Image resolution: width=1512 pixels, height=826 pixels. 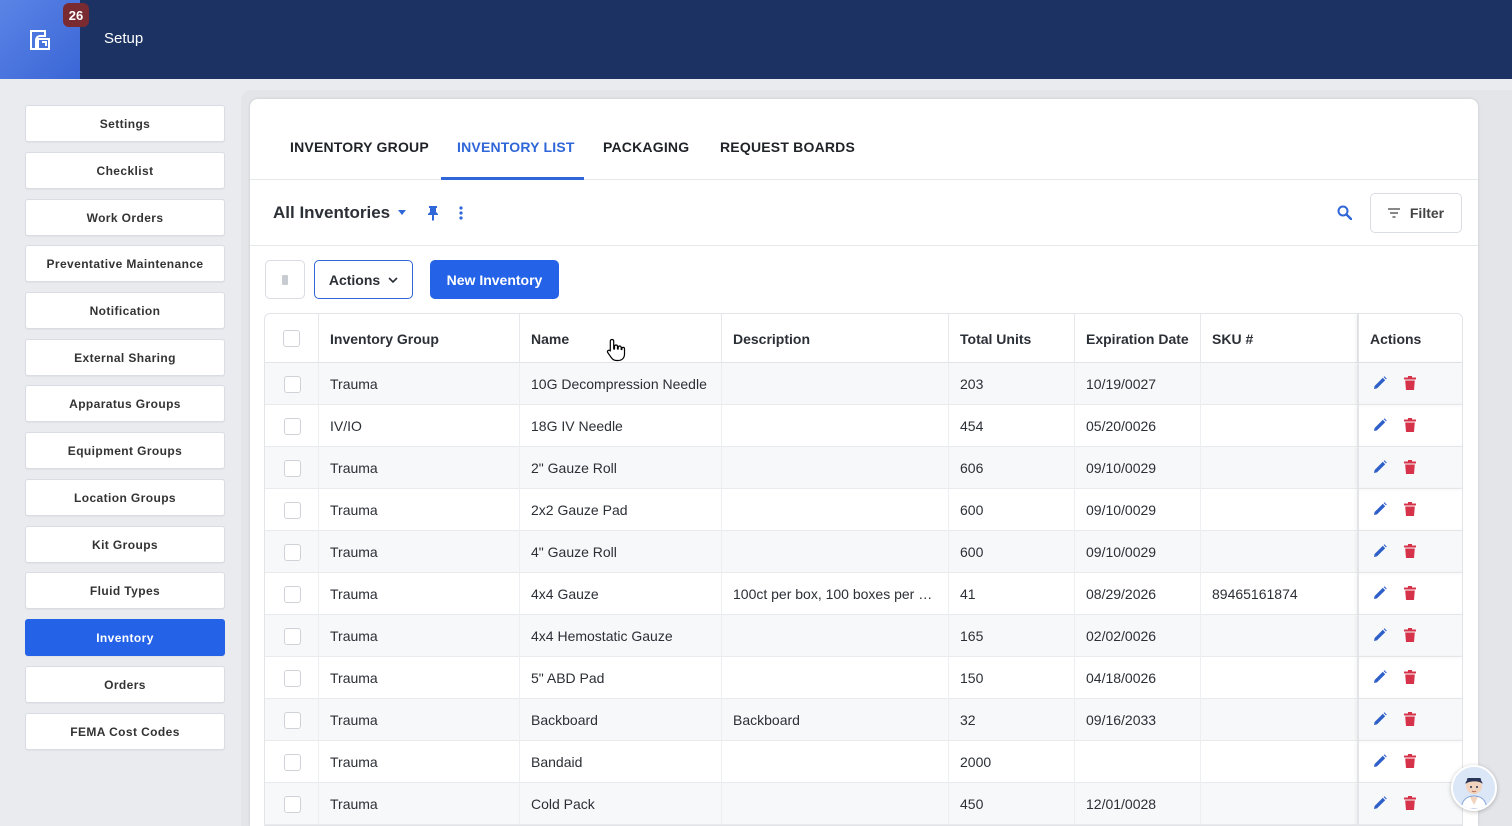 I want to click on sidebar-item-inventory: Inventory, so click(x=125, y=637).